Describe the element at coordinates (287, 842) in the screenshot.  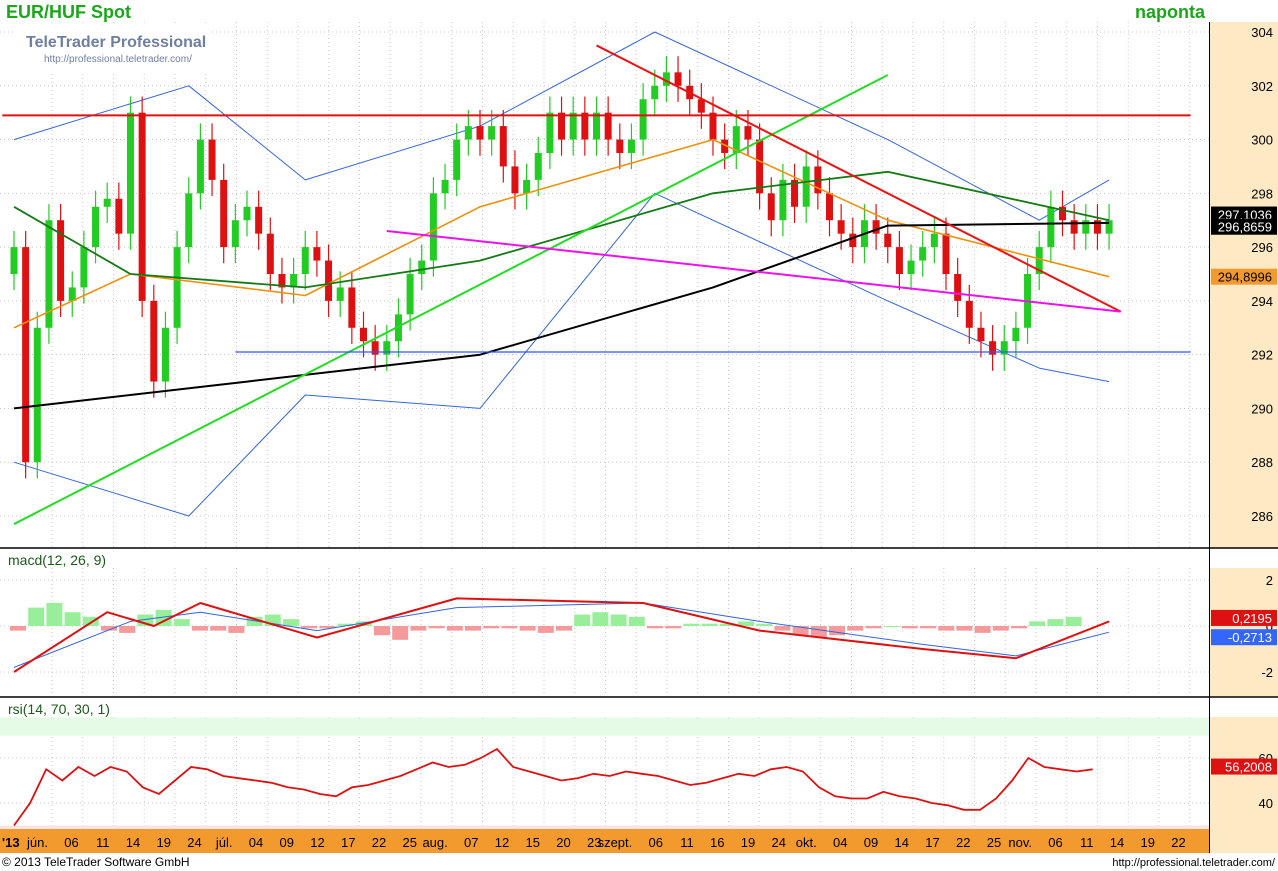
I see `date-tick-label: 09` at that location.